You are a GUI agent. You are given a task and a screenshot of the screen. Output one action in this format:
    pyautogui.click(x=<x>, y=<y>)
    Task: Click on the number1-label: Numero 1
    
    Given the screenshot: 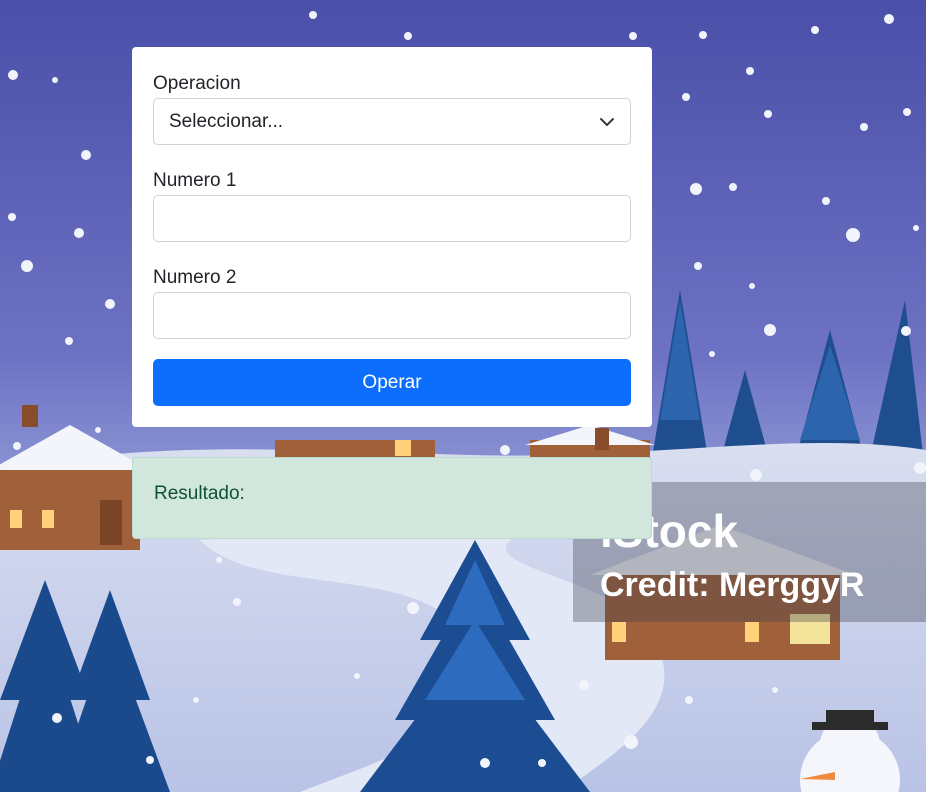 What is the action you would take?
    pyautogui.click(x=195, y=180)
    